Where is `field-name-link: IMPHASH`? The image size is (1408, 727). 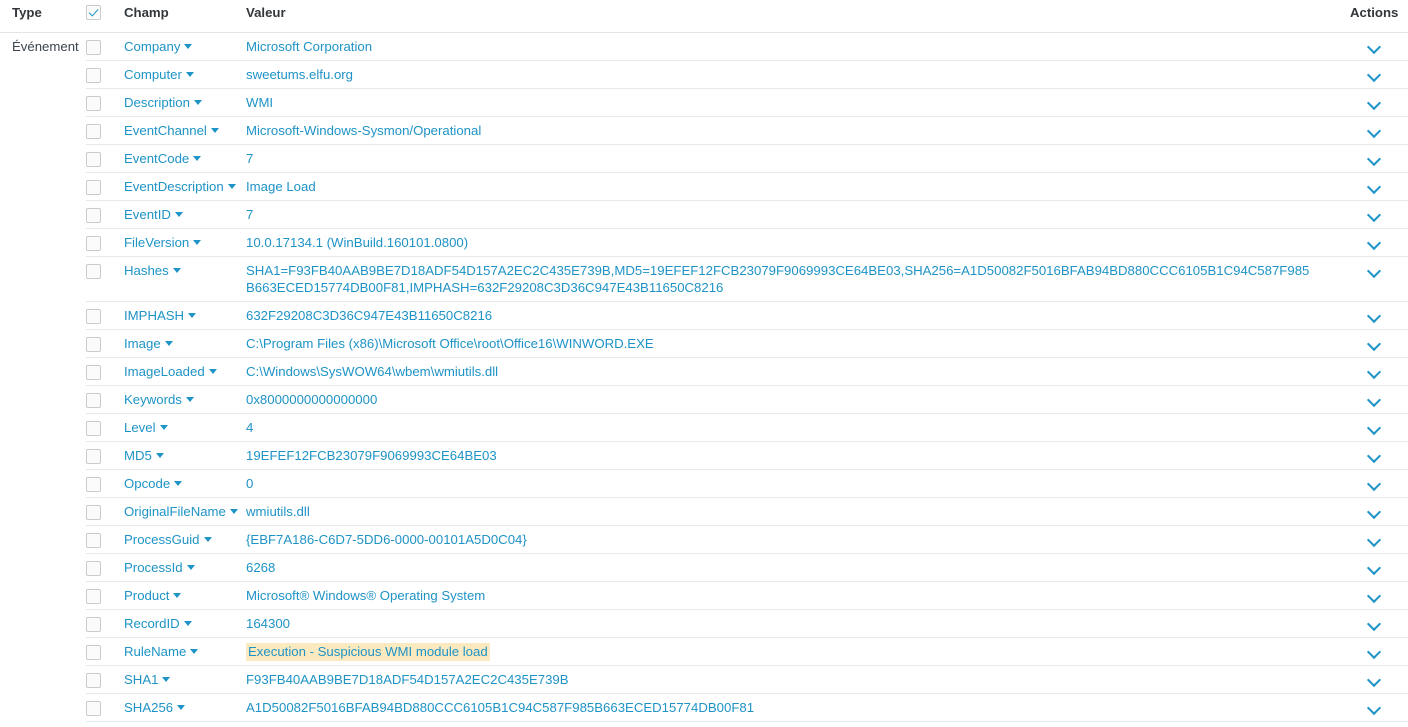 field-name-link: IMPHASH is located at coordinates (154, 315).